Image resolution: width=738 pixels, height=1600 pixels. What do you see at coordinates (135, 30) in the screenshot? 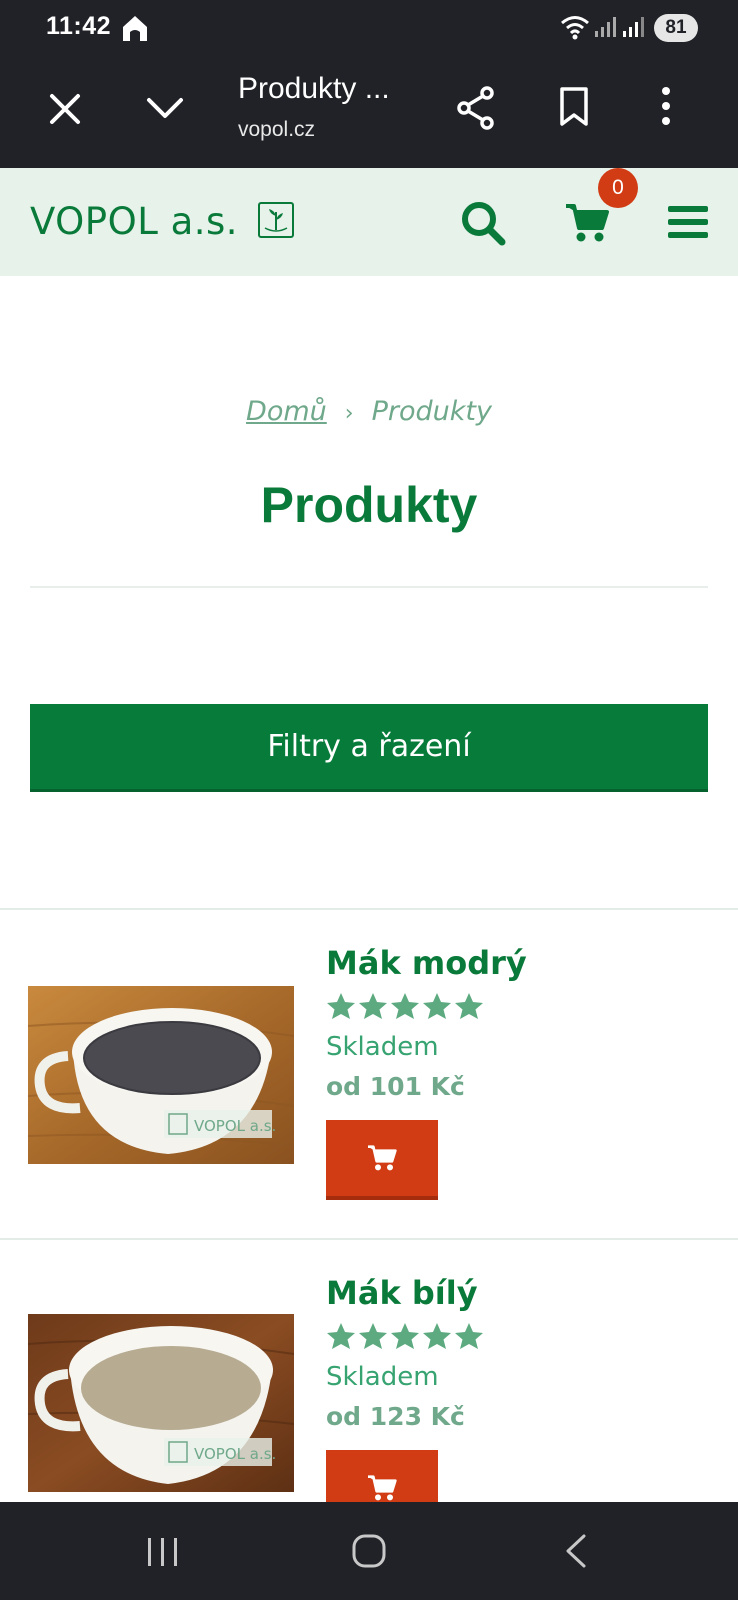
I see `home-indicator-icon` at bounding box center [135, 30].